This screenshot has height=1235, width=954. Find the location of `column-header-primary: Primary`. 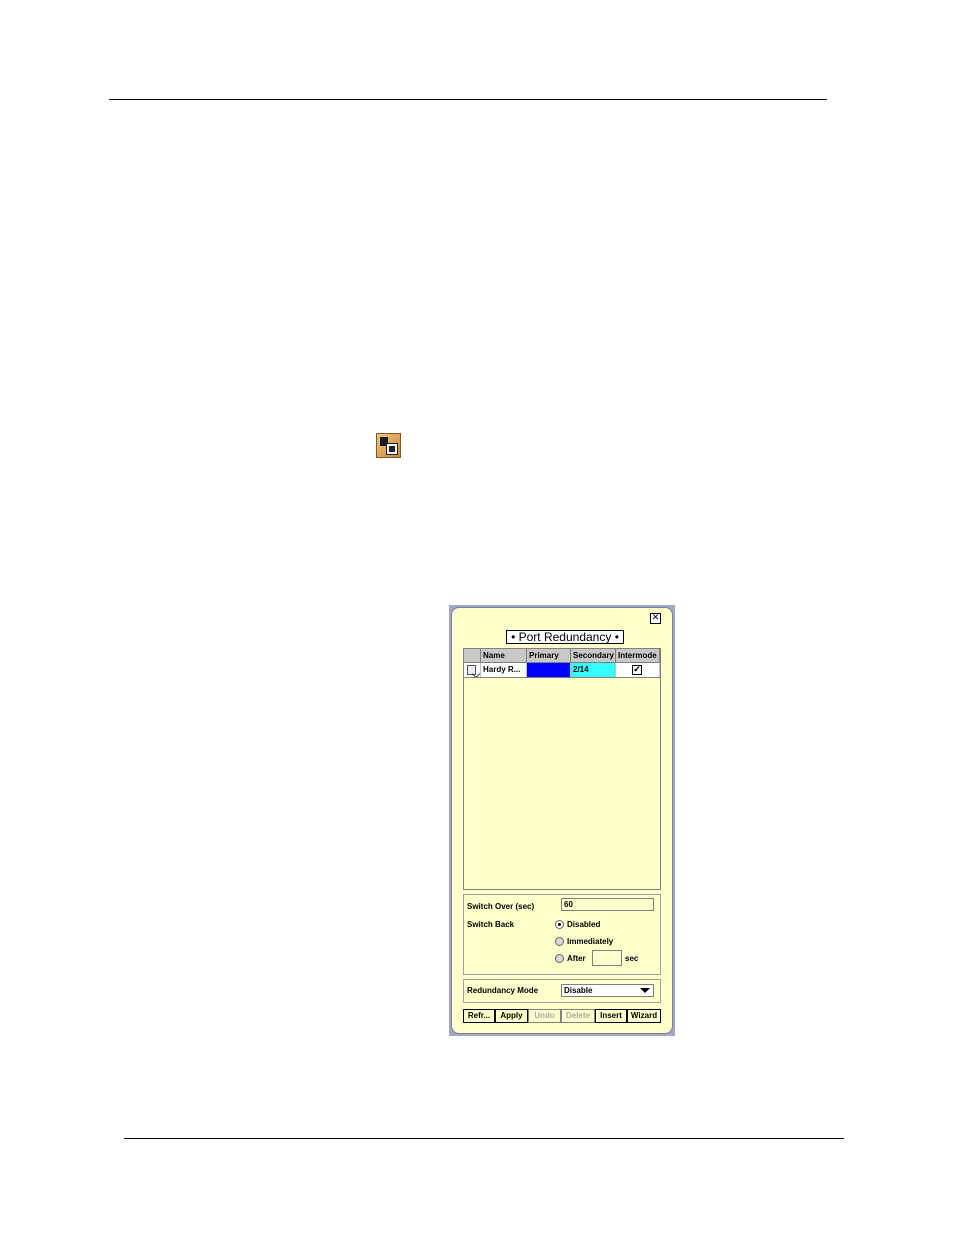

column-header-primary: Primary is located at coordinates (549, 656).